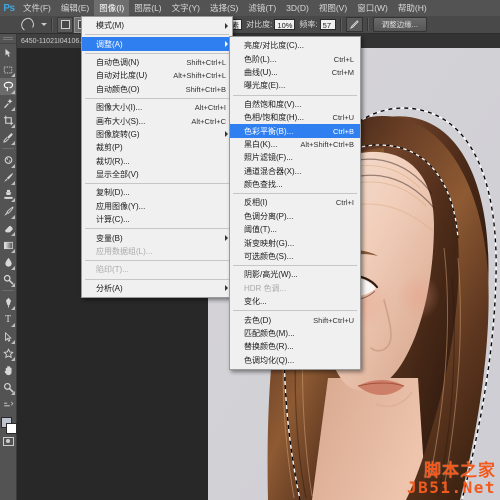 This screenshot has height=500, width=500. I want to click on image-menu-item-5: 自动对比度(U) Alt+Shift+Ctrl+L, so click(157, 75).